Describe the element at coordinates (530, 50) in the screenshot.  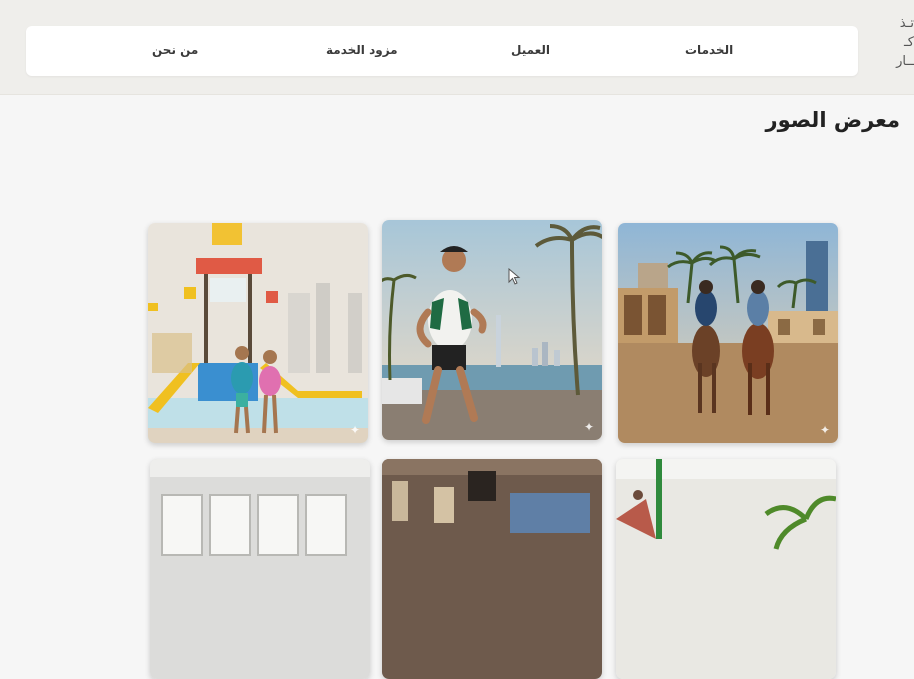
I see `nav-client-link: العميل` at that location.